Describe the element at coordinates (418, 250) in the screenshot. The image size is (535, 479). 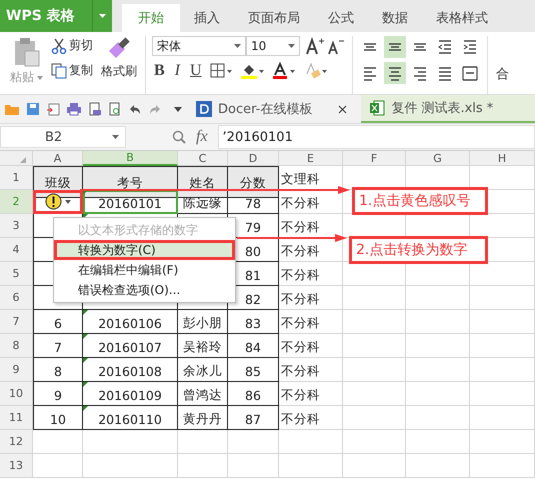
I see `callout-tooltip: 2.点击转换为数字` at that location.